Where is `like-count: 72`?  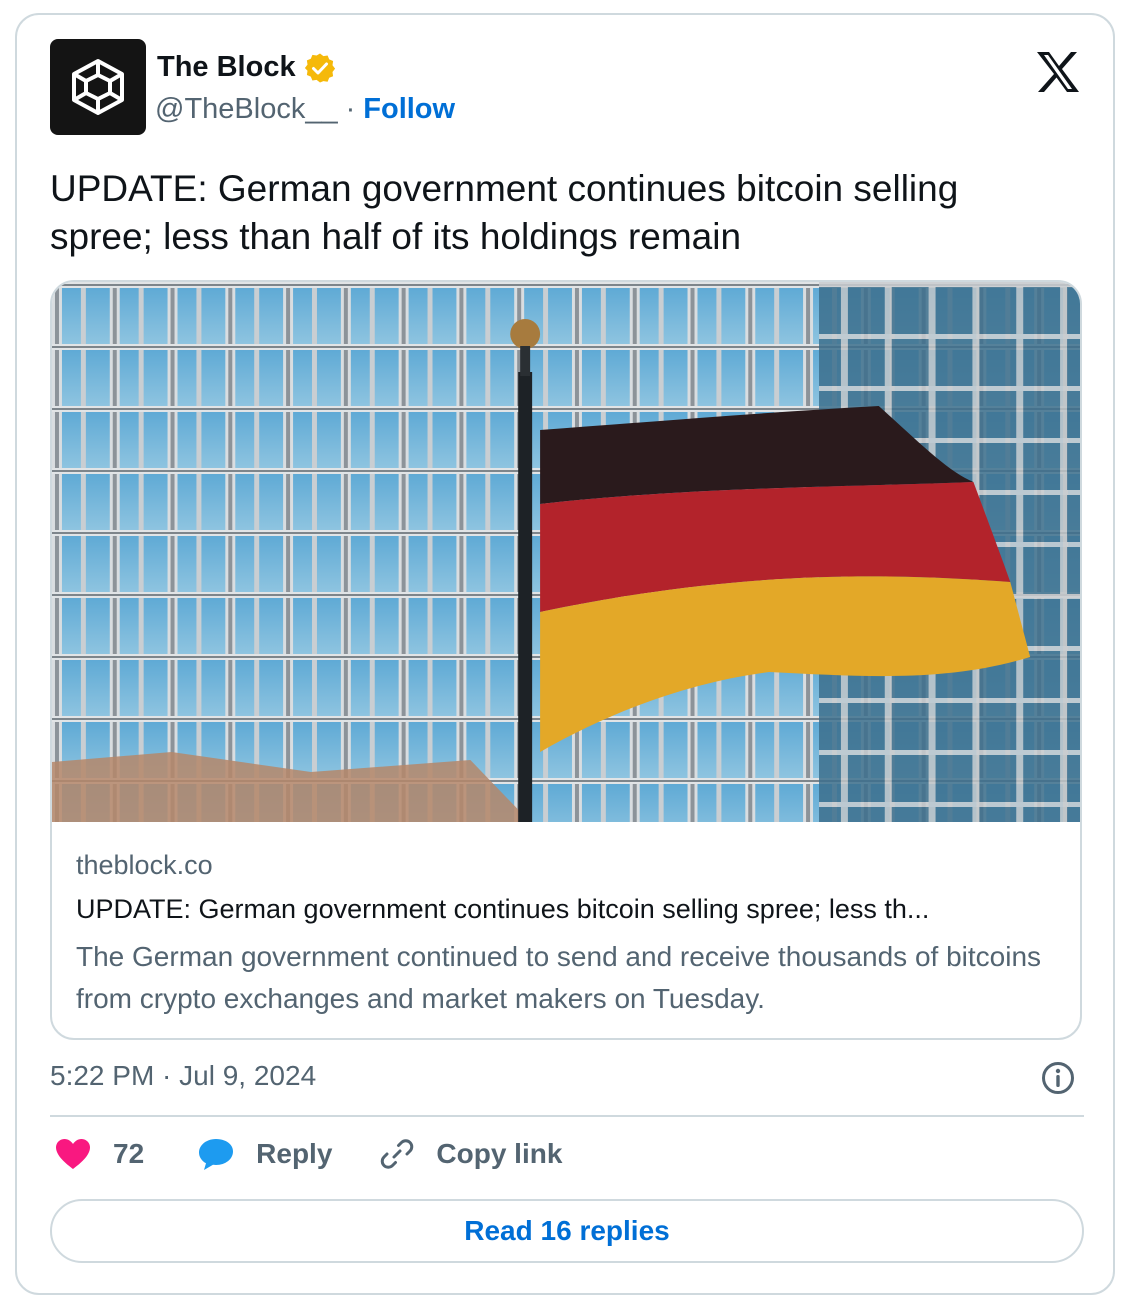
like-count: 72 is located at coordinates (129, 1153).